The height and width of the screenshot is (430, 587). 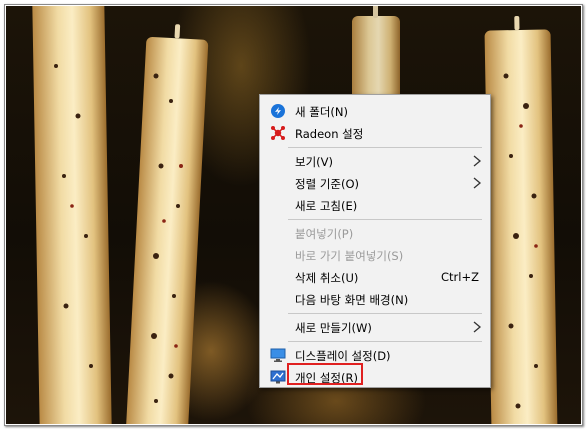 What do you see at coordinates (329, 134) in the screenshot?
I see `menu-item-label: Radeon 설정` at bounding box center [329, 134].